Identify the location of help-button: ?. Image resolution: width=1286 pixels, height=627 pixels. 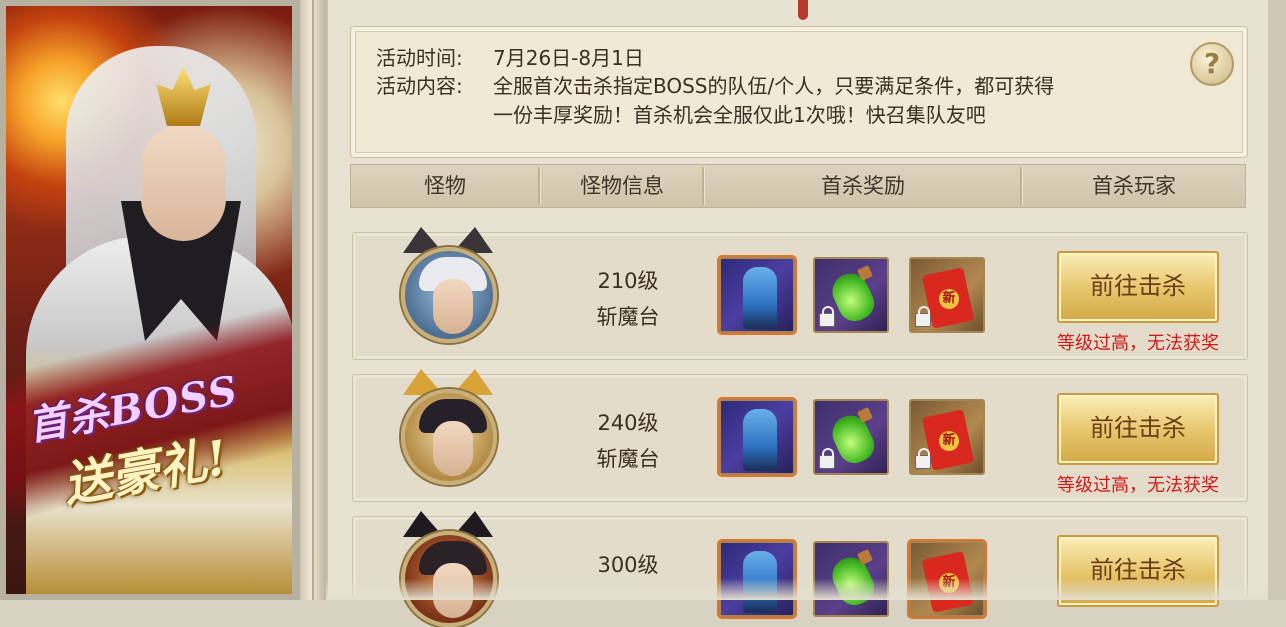
(1212, 64).